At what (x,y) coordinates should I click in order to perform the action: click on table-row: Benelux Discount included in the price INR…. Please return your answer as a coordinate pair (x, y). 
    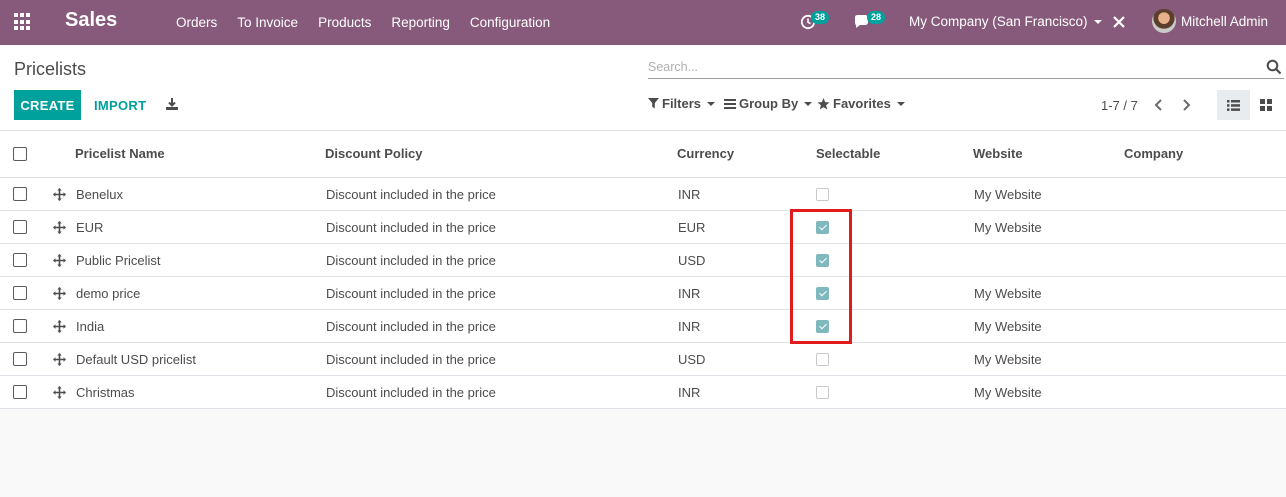
    Looking at the image, I should click on (643, 194).